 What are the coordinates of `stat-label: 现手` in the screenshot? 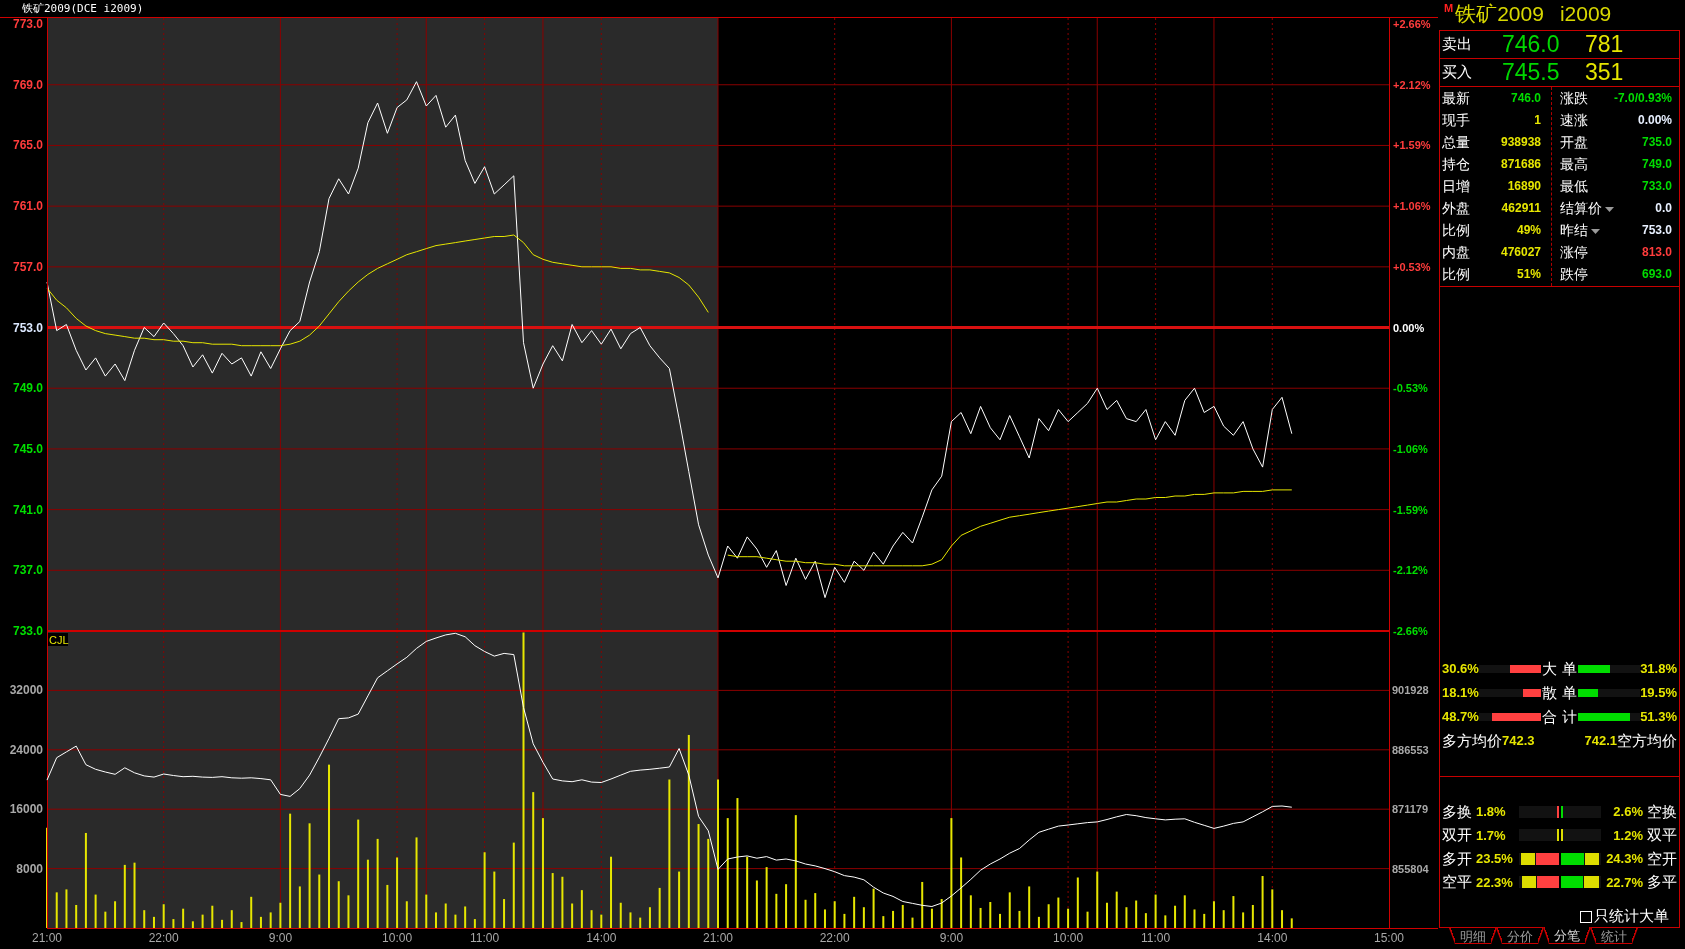 It's located at (1456, 120).